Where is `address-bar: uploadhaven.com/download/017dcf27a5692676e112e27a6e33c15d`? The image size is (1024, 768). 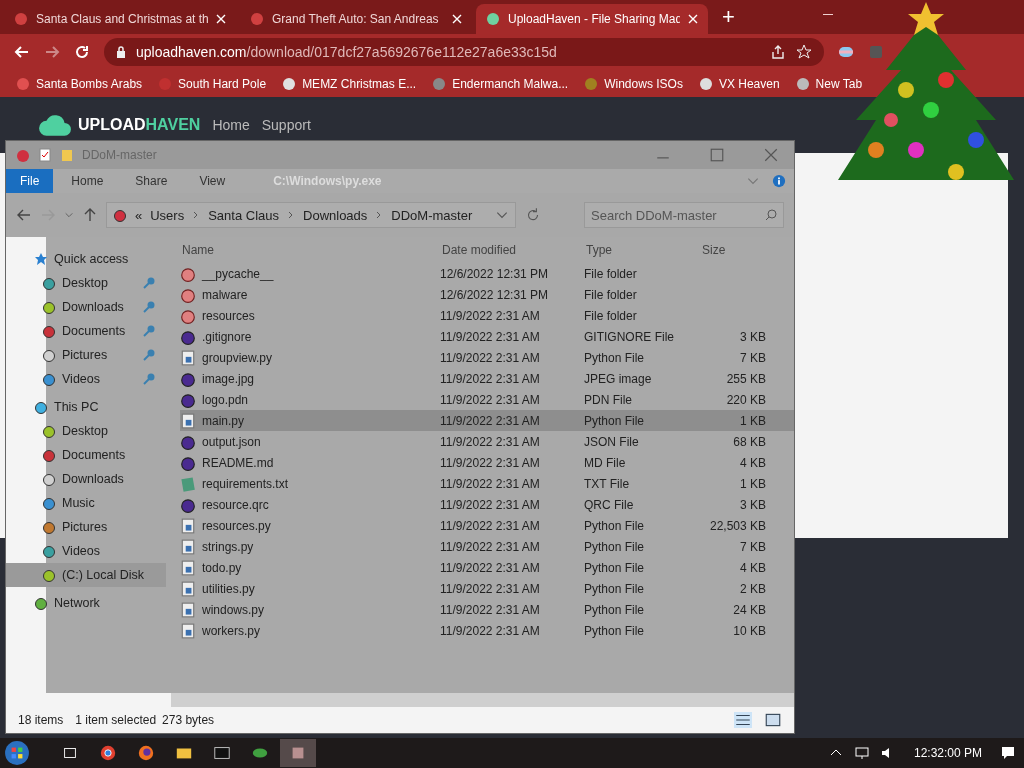 address-bar: uploadhaven.com/download/017dcf27a5692676e112e27a6e33c15d is located at coordinates (464, 52).